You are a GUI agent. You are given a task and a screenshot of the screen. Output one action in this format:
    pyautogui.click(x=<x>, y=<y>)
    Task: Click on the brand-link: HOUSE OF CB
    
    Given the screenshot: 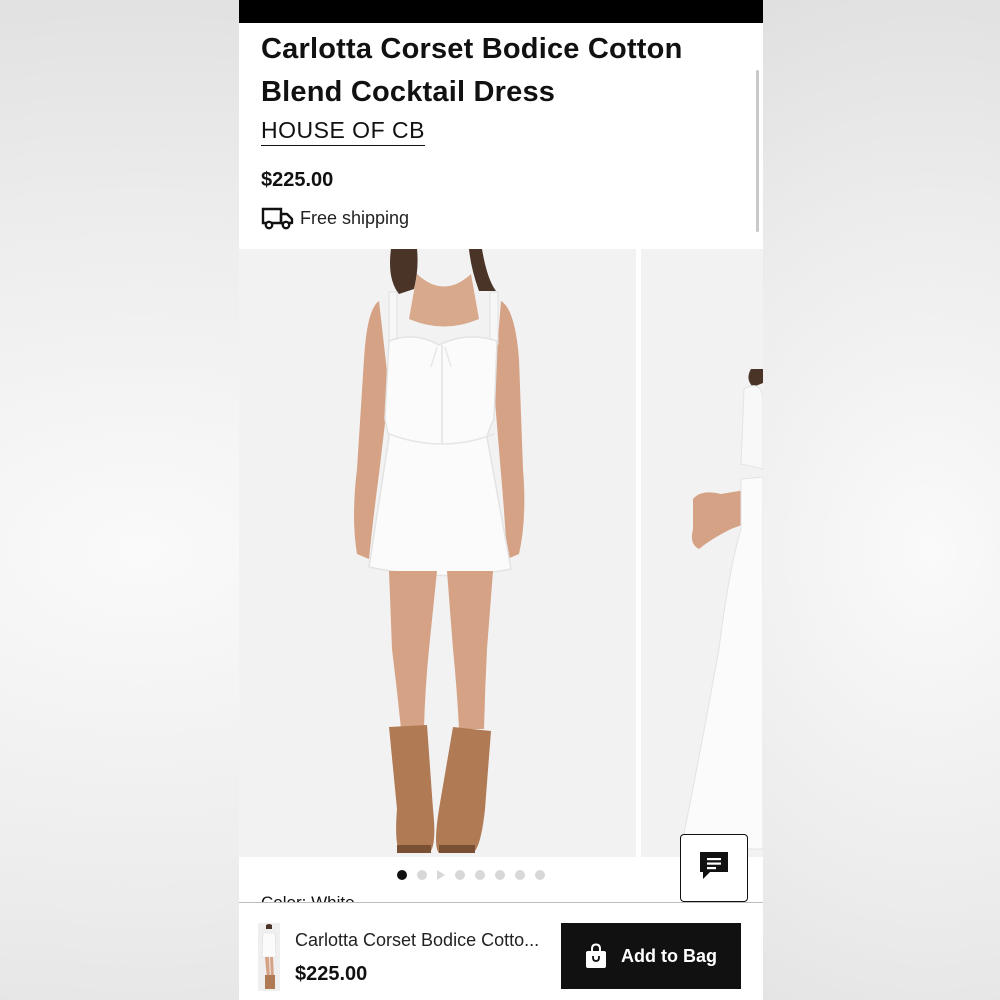 What is the action you would take?
    pyautogui.click(x=343, y=131)
    